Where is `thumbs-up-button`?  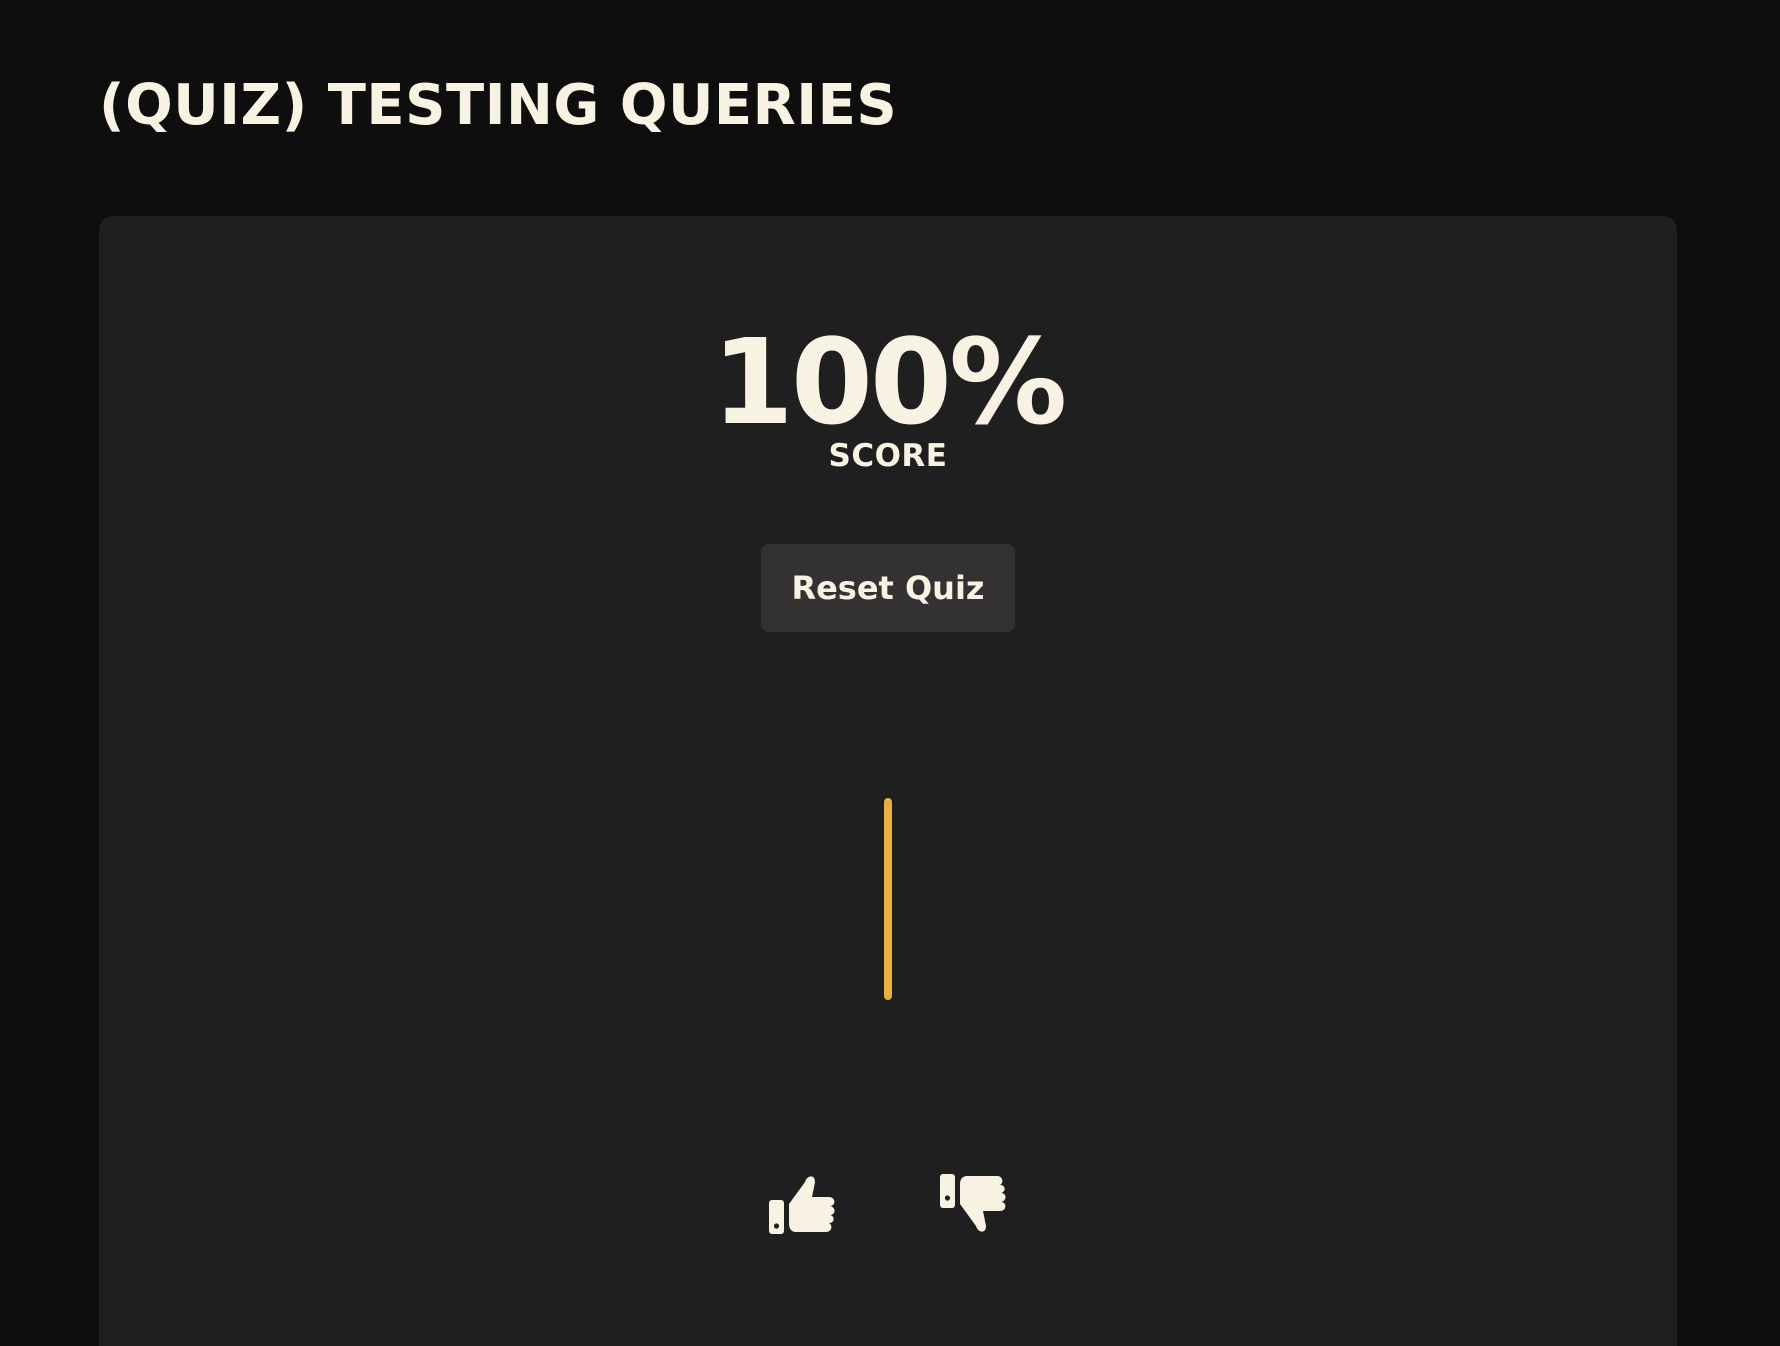
thumbs-up-button is located at coordinates (804, 1204).